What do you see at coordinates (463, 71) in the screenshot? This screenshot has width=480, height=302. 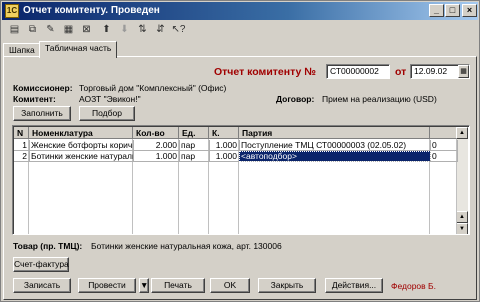 I see `calendar-icon: ▦` at bounding box center [463, 71].